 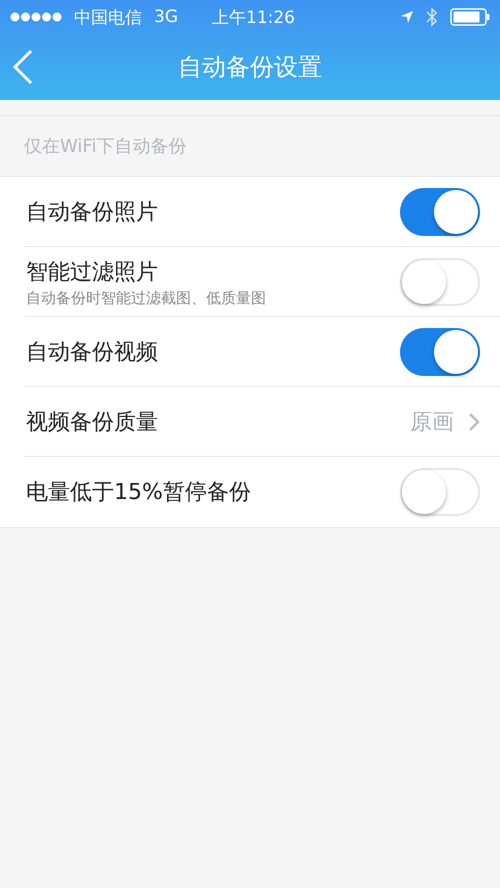 I want to click on section-header: 仅在WiFi下自动备份, so click(x=105, y=146).